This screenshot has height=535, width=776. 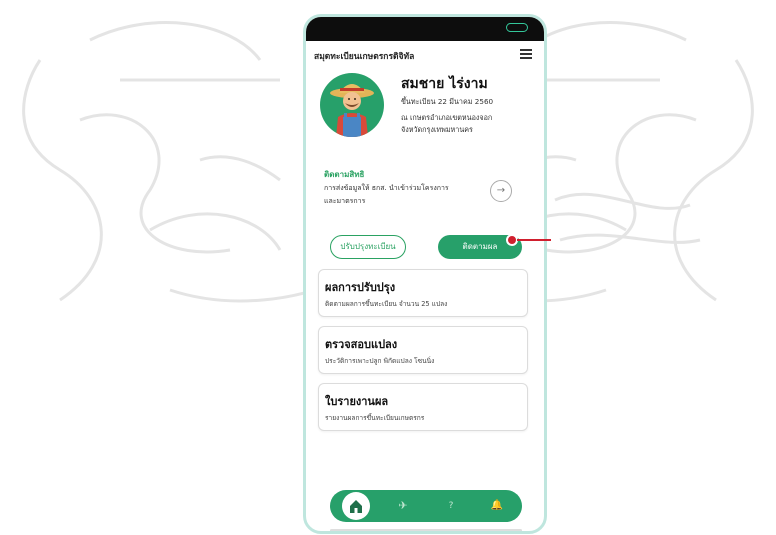 What do you see at coordinates (447, 101) in the screenshot?
I see `registration-date: ขึ้นทะเบียน 22 มีนาคม 2560` at bounding box center [447, 101].